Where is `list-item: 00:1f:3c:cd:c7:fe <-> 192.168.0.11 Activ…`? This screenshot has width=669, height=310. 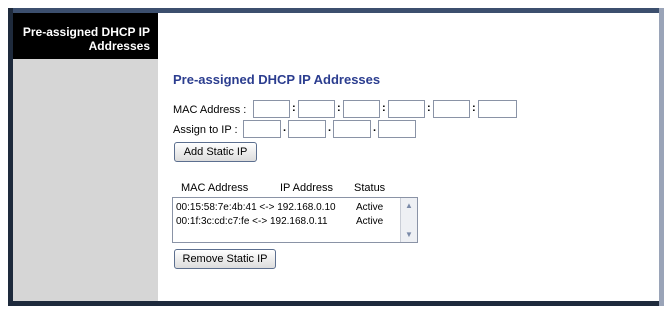 list-item: 00:1f:3c:cd:c7:fe <-> 192.168.0.11 Activ… is located at coordinates (279, 221).